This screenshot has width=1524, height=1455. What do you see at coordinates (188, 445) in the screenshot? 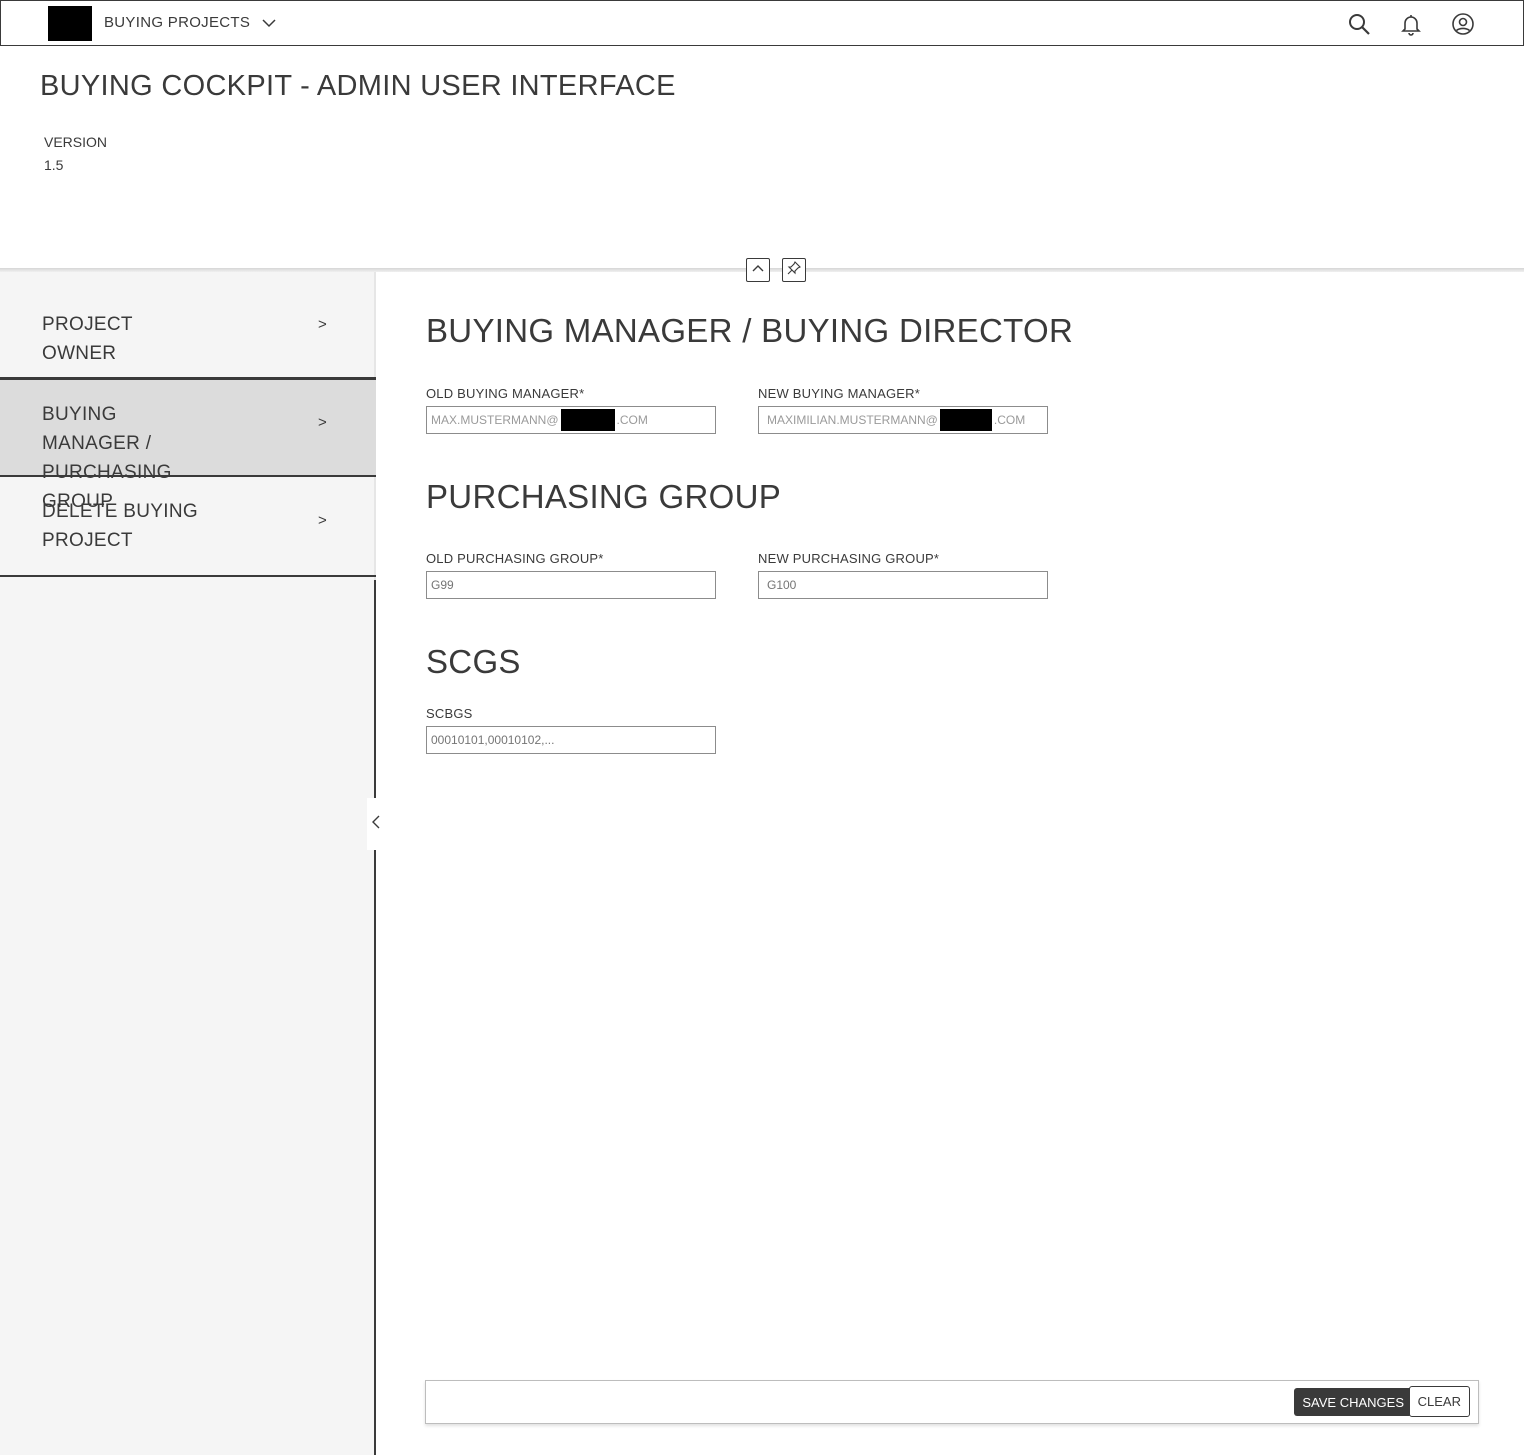
I see `sidebar-item-buying-manager: BUYING MANAGER / PURCHASING GROUP >` at bounding box center [188, 445].